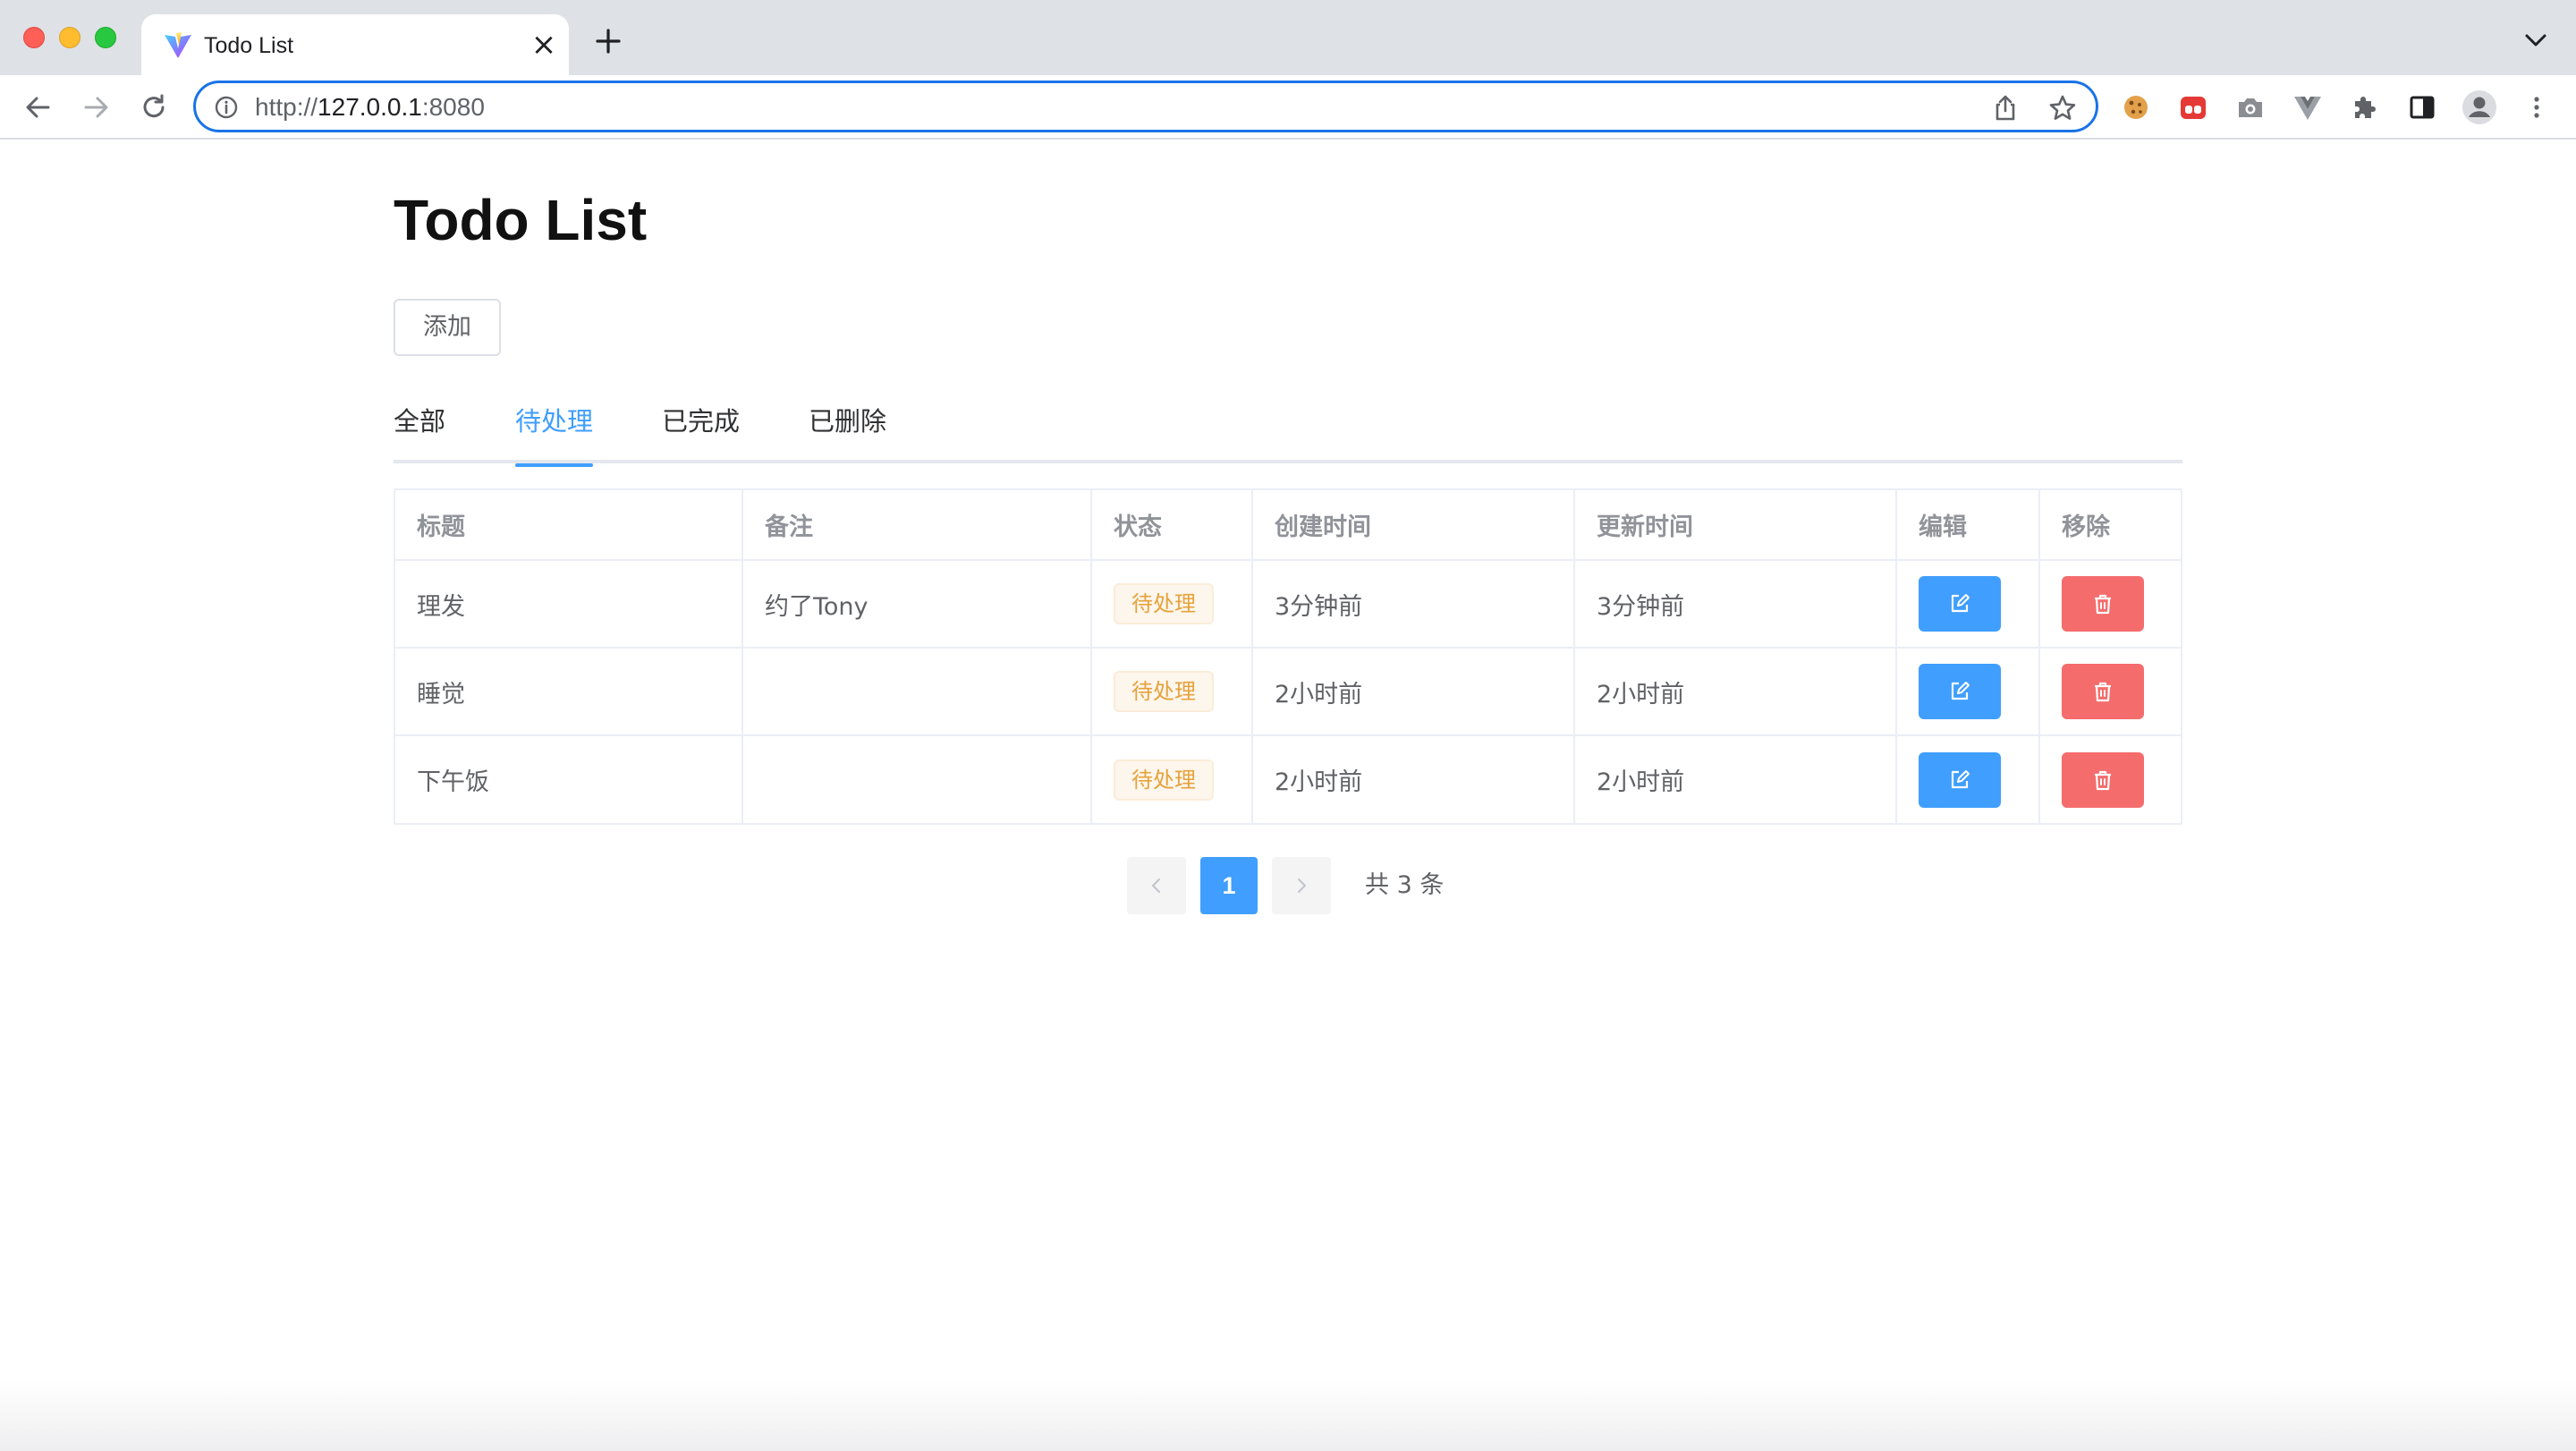 The image size is (2576, 1451). Describe the element at coordinates (286, 107) in the screenshot. I see `url-scheme: http://` at that location.